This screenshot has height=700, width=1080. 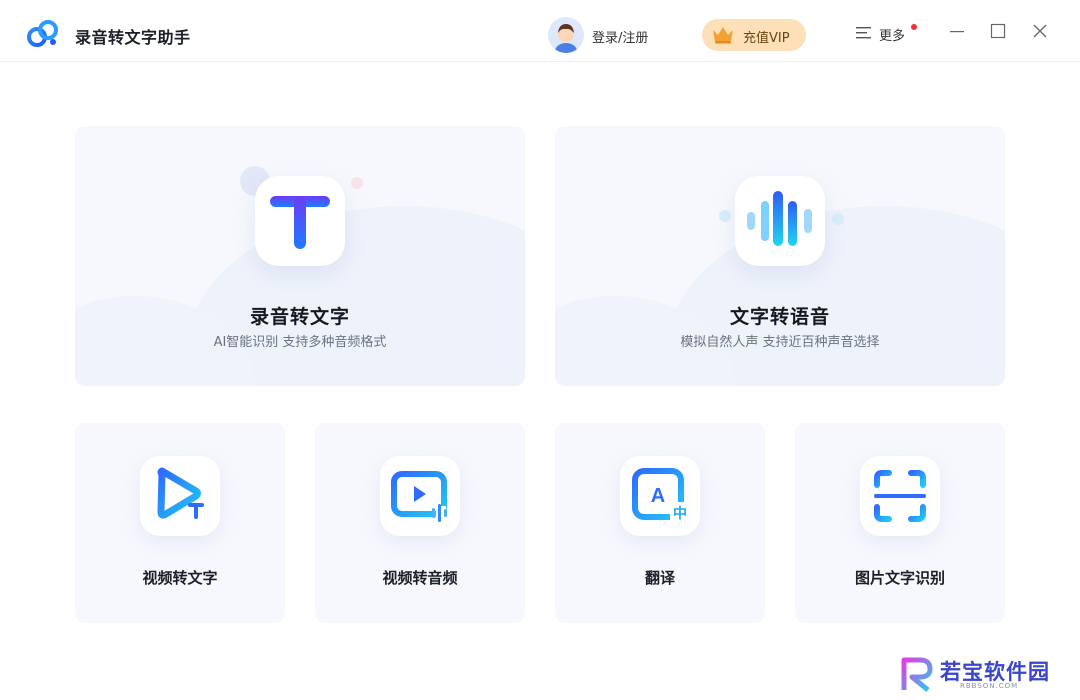 What do you see at coordinates (680, 513) in the screenshot?
I see `svg-text: 中` at bounding box center [680, 513].